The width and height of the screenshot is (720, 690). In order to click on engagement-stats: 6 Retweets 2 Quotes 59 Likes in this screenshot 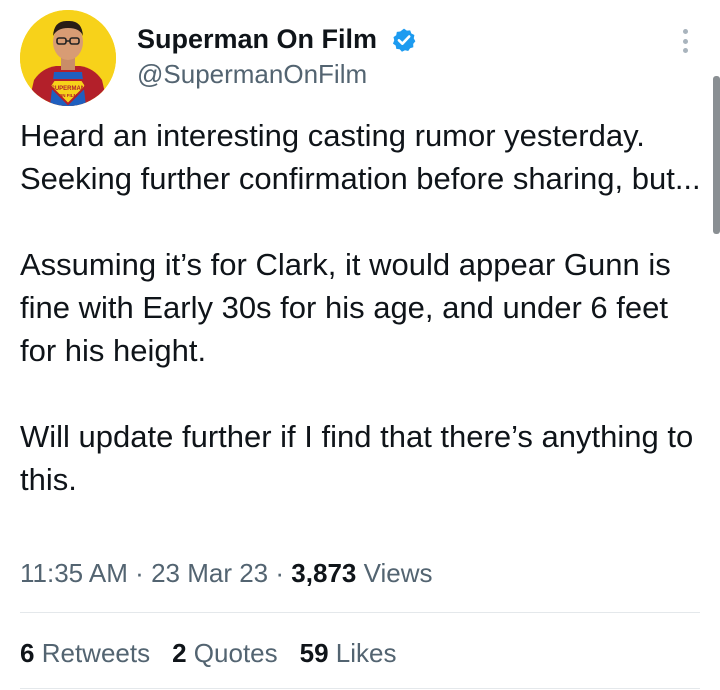, I will do `click(219, 653)`.